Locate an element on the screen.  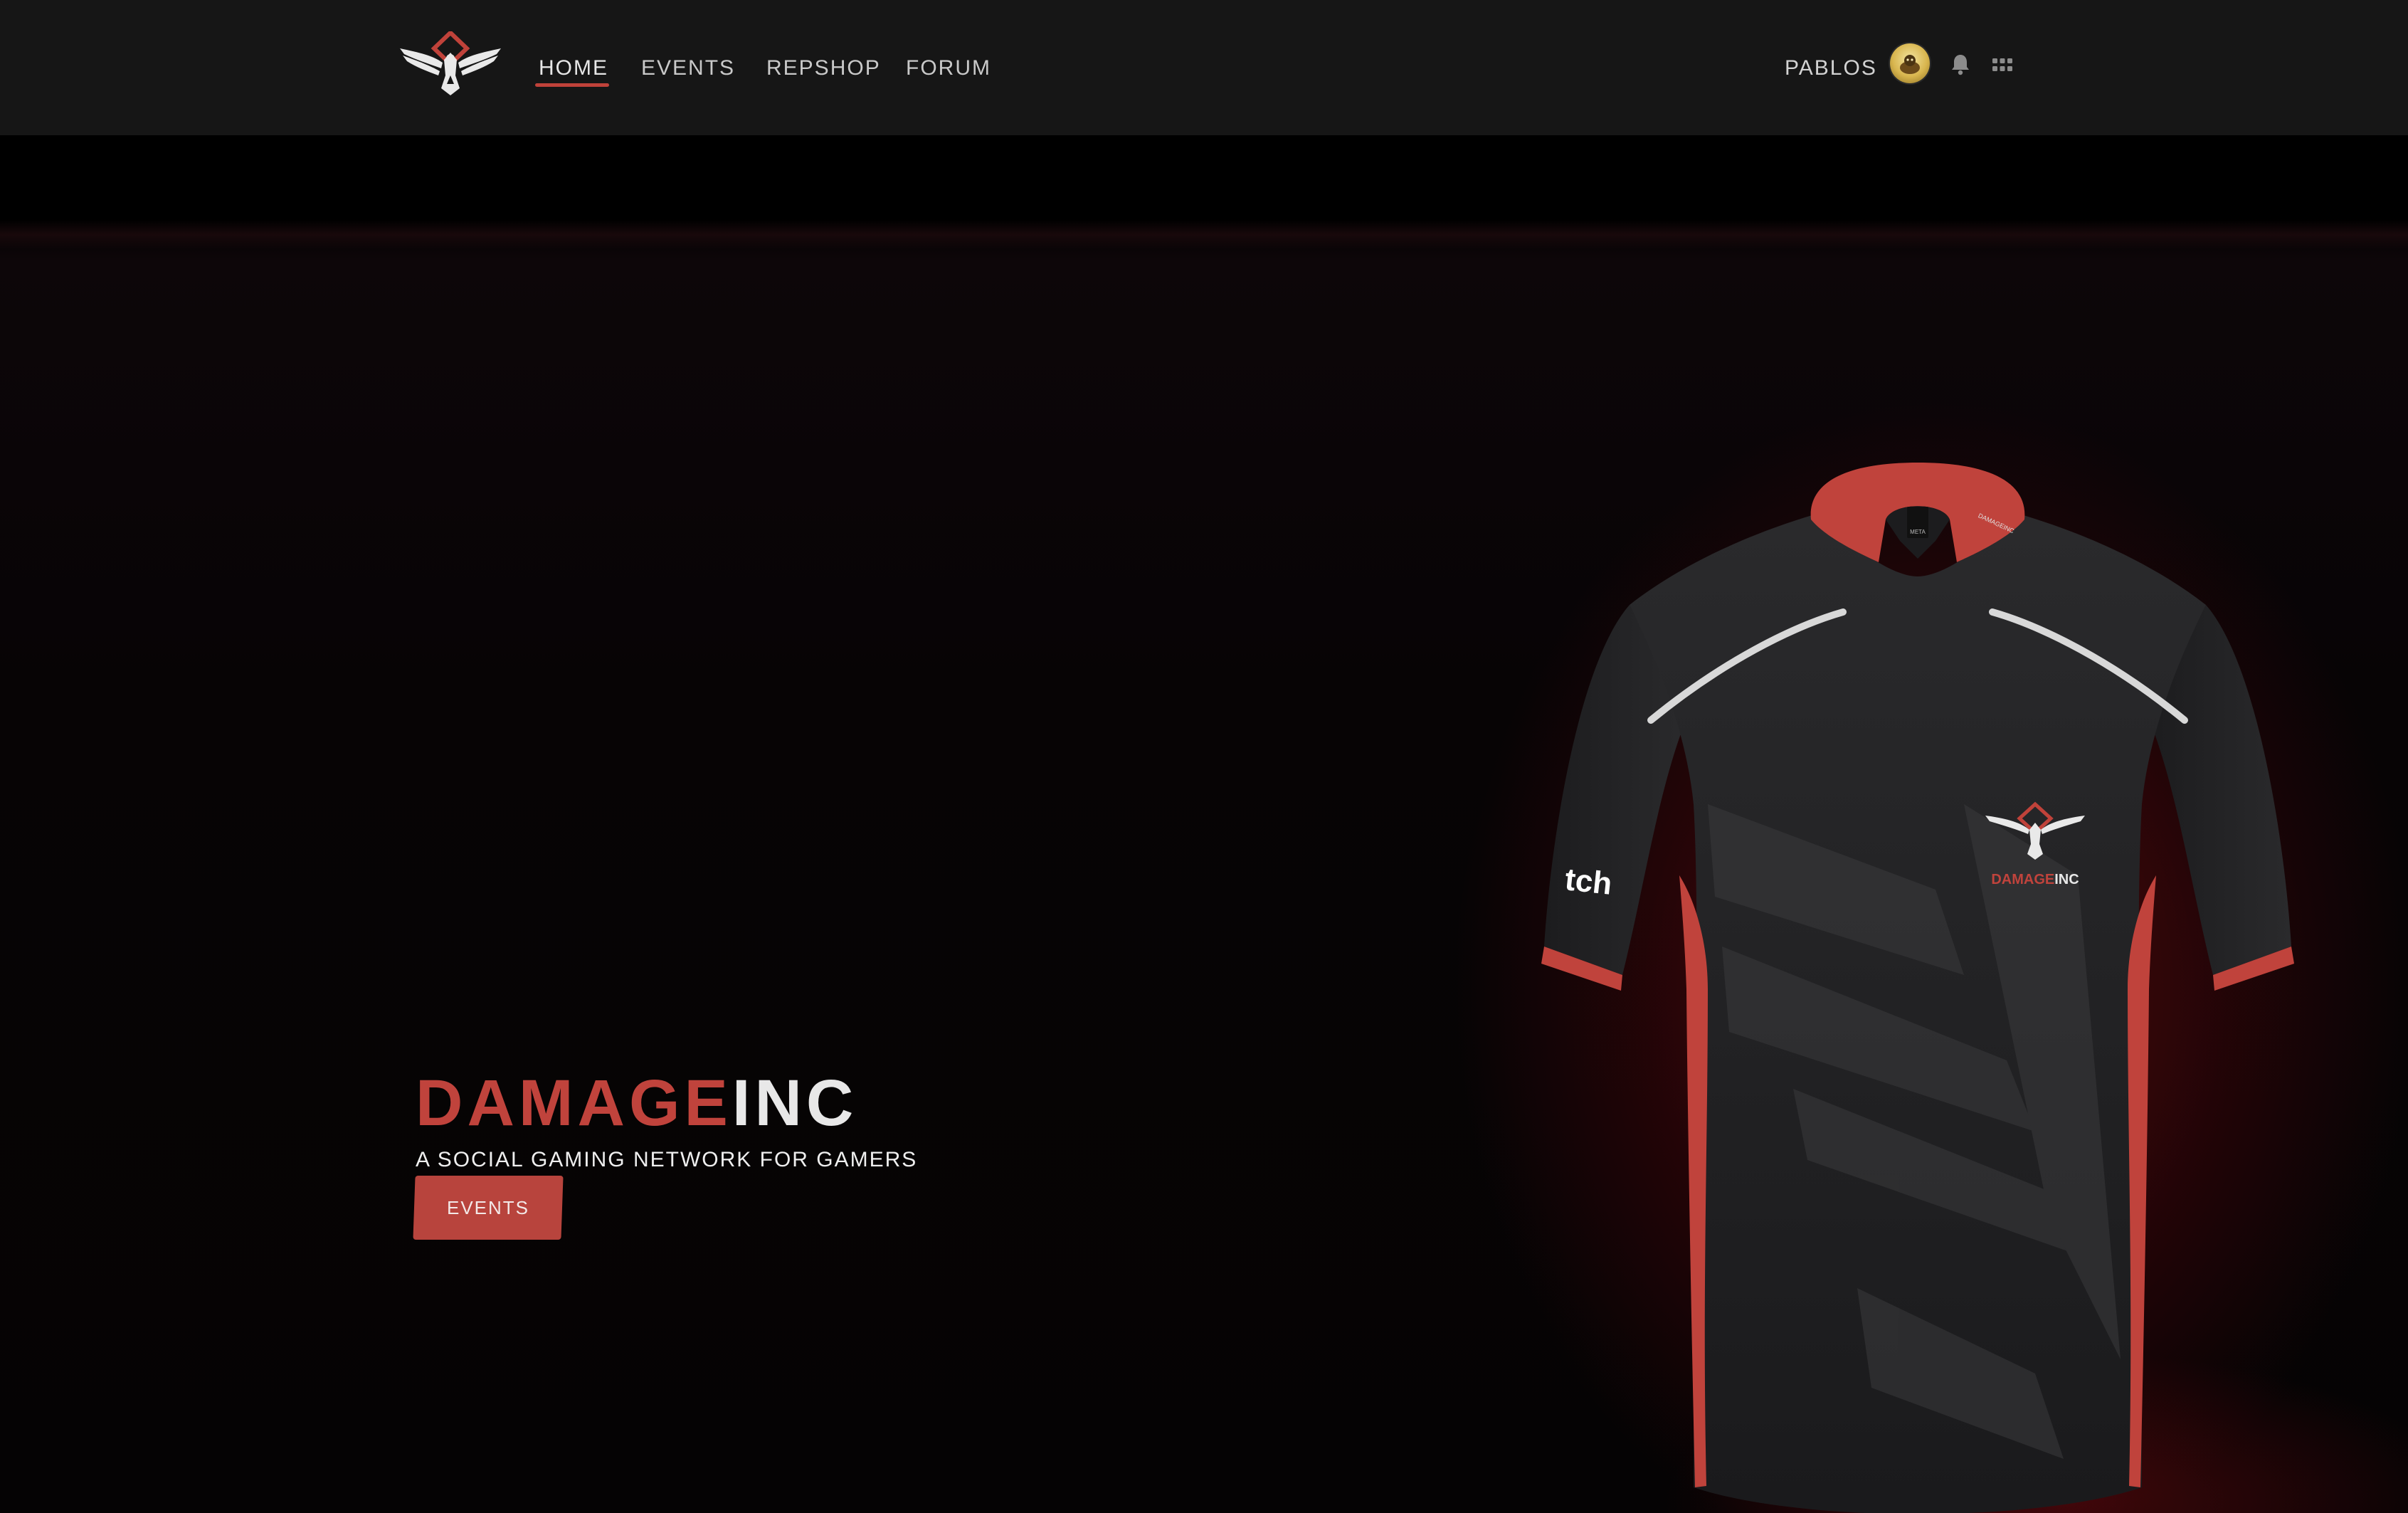
collar-tag-text: META is located at coordinates (1918, 532).